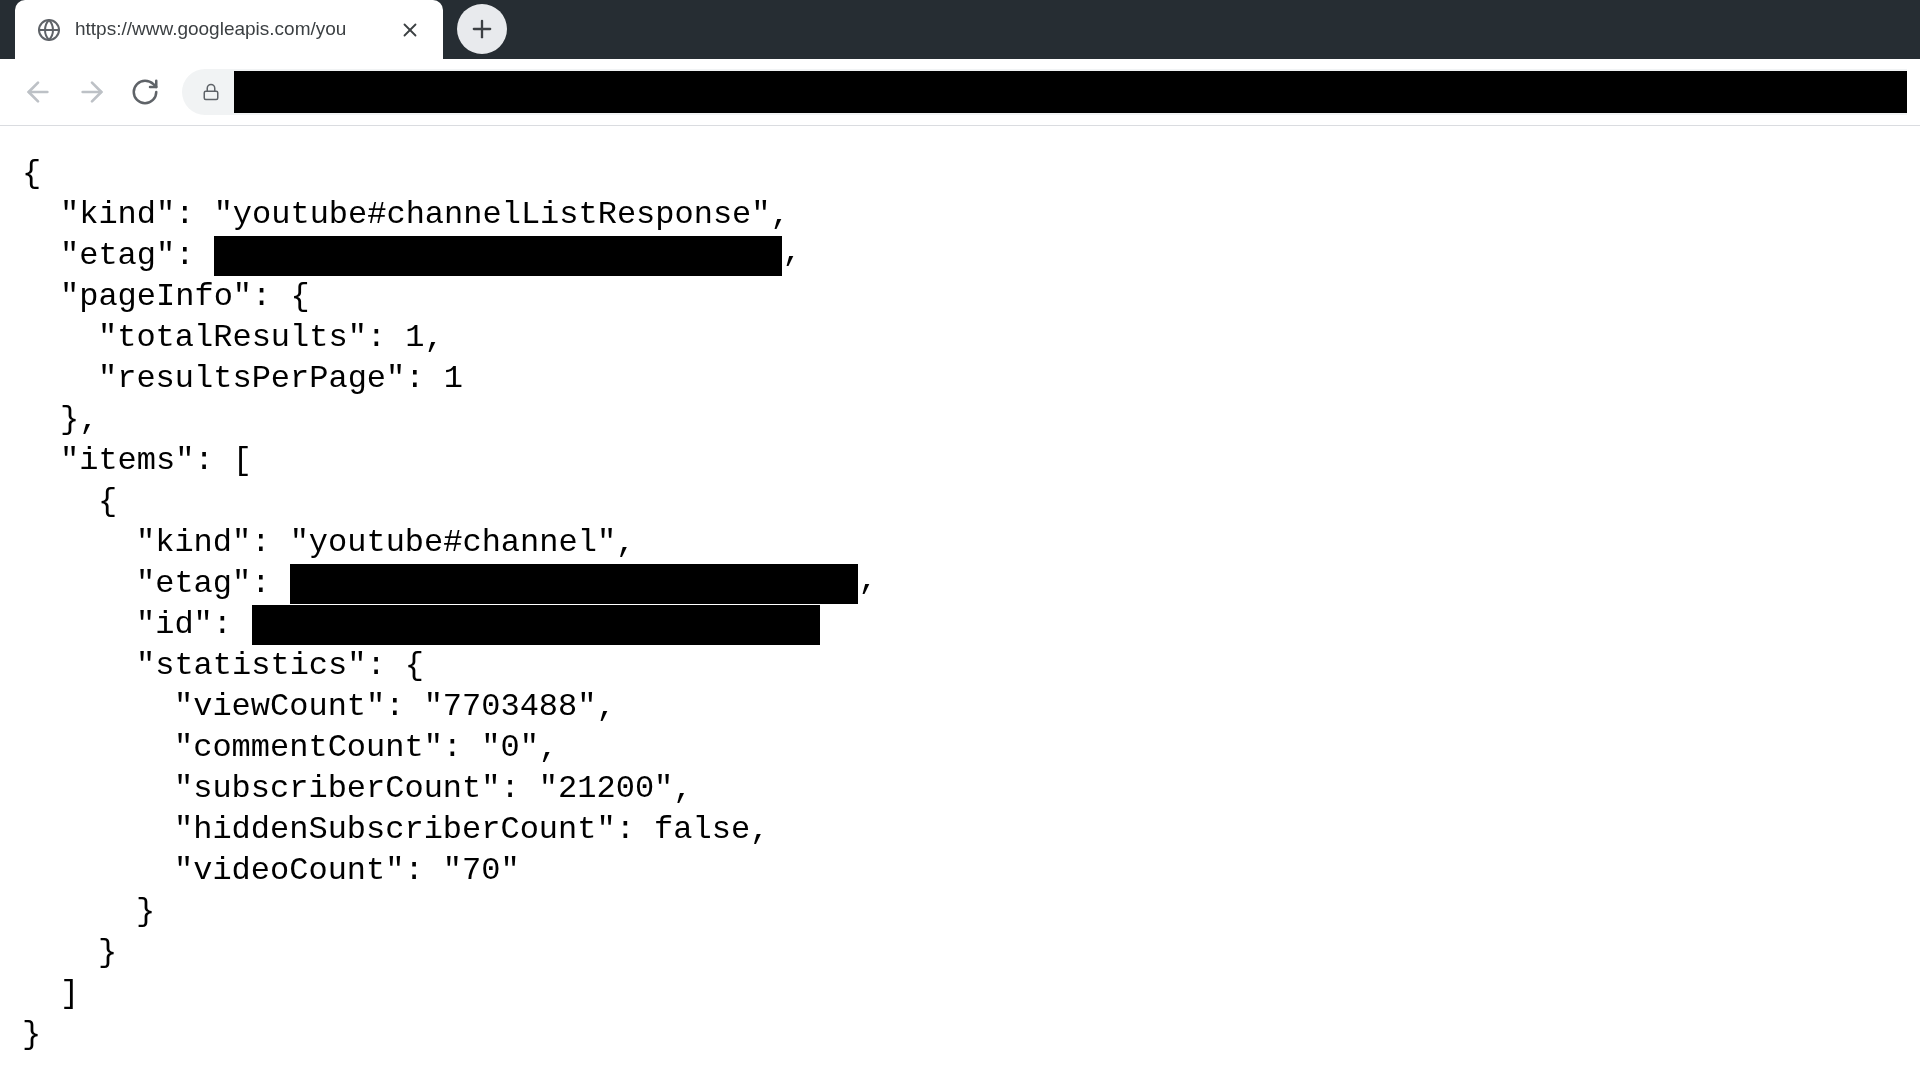 This screenshot has height=1080, width=1920. I want to click on lock-icon, so click(211, 92).